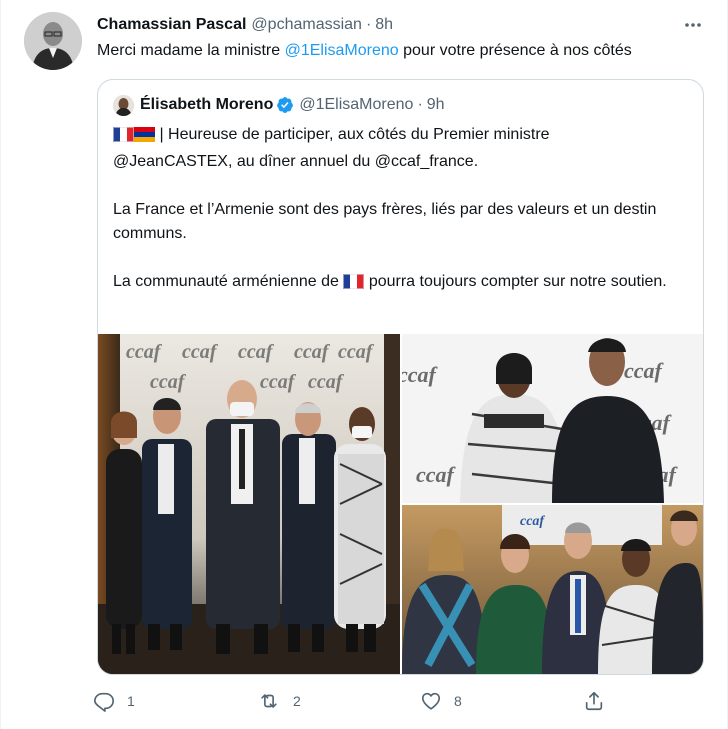 The image size is (728, 729). I want to click on retweet-button: 2, so click(279, 701).